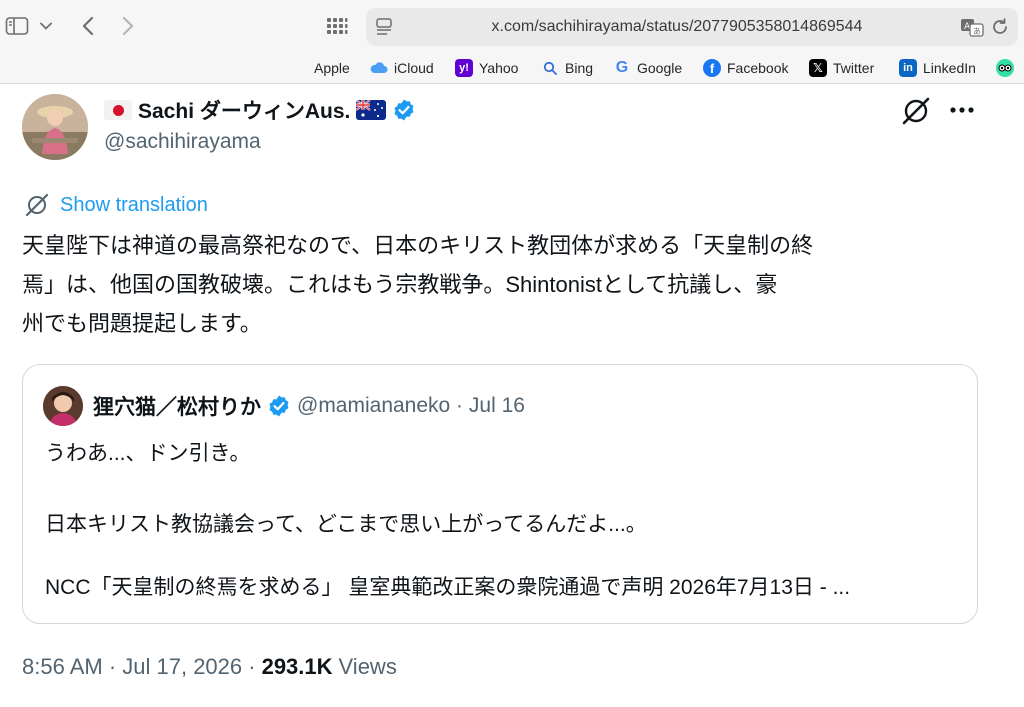  What do you see at coordinates (411, 405) in the screenshot?
I see `quote-handle-date: @mamiananeko · Jul 16` at bounding box center [411, 405].